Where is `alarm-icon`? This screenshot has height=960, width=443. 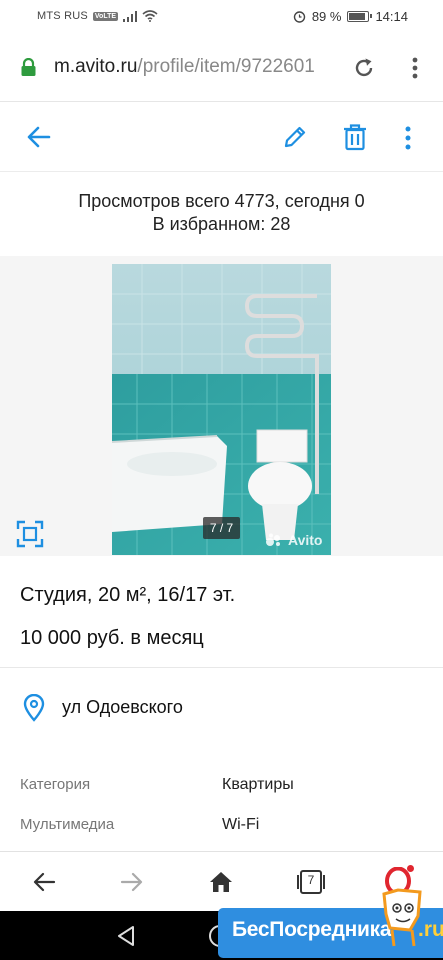 alarm-icon is located at coordinates (299, 17).